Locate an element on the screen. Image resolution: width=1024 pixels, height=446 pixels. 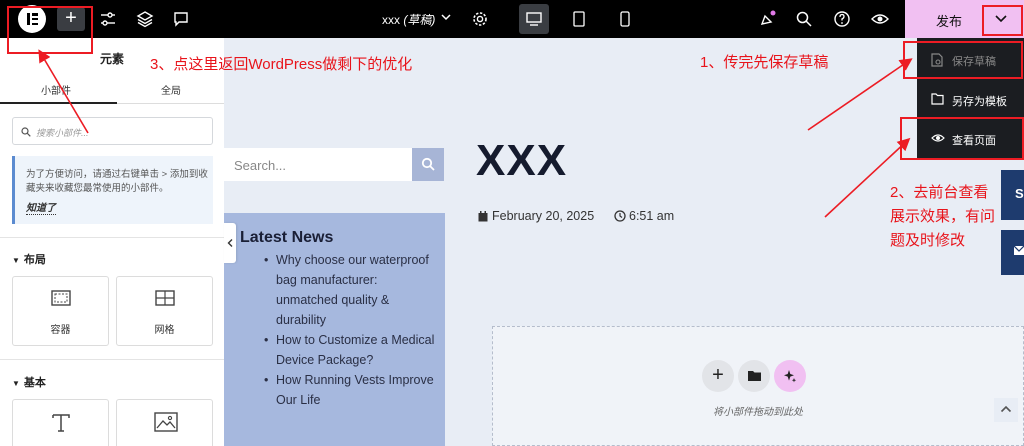
tablet-view-button is located at coordinates (579, 19).